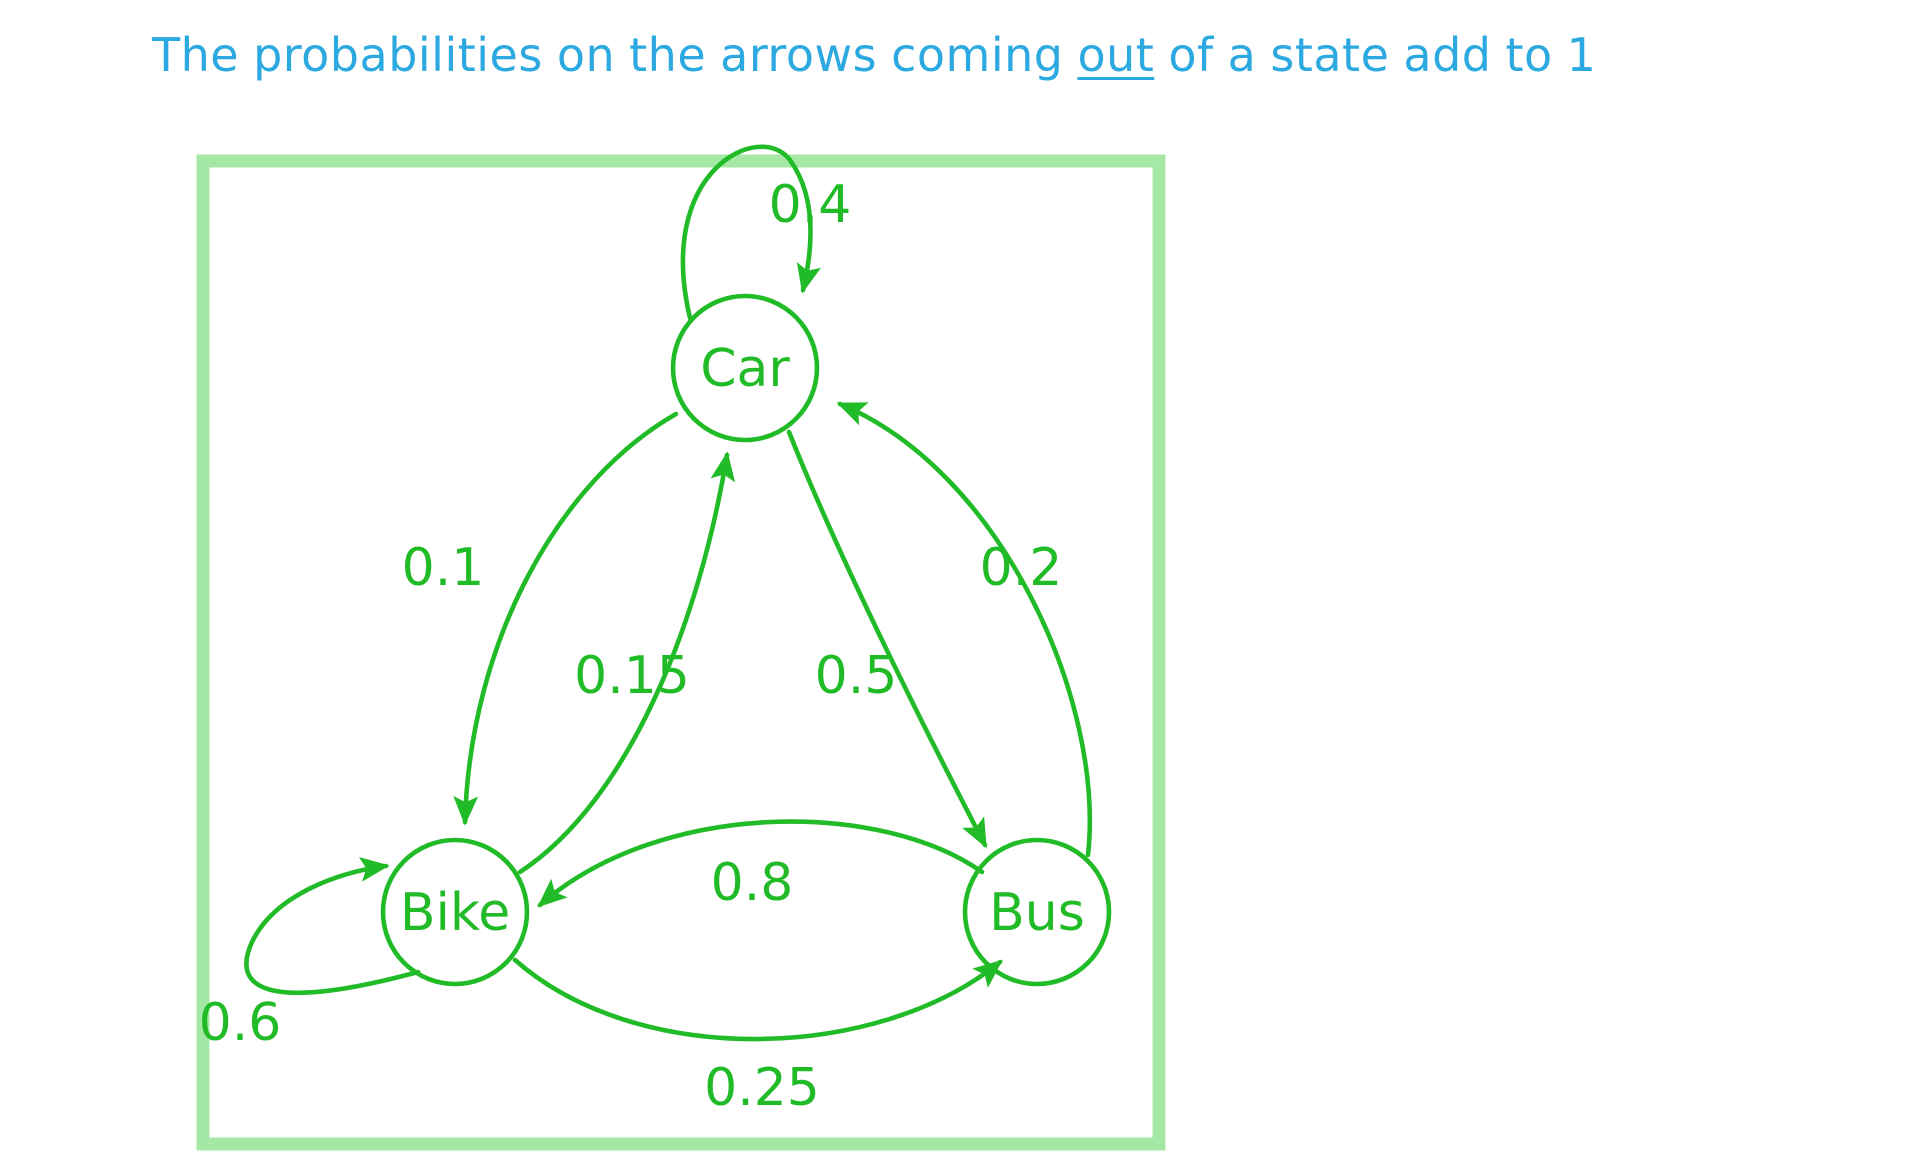  I want to click on node-label-bus: Bus, so click(1037, 913).